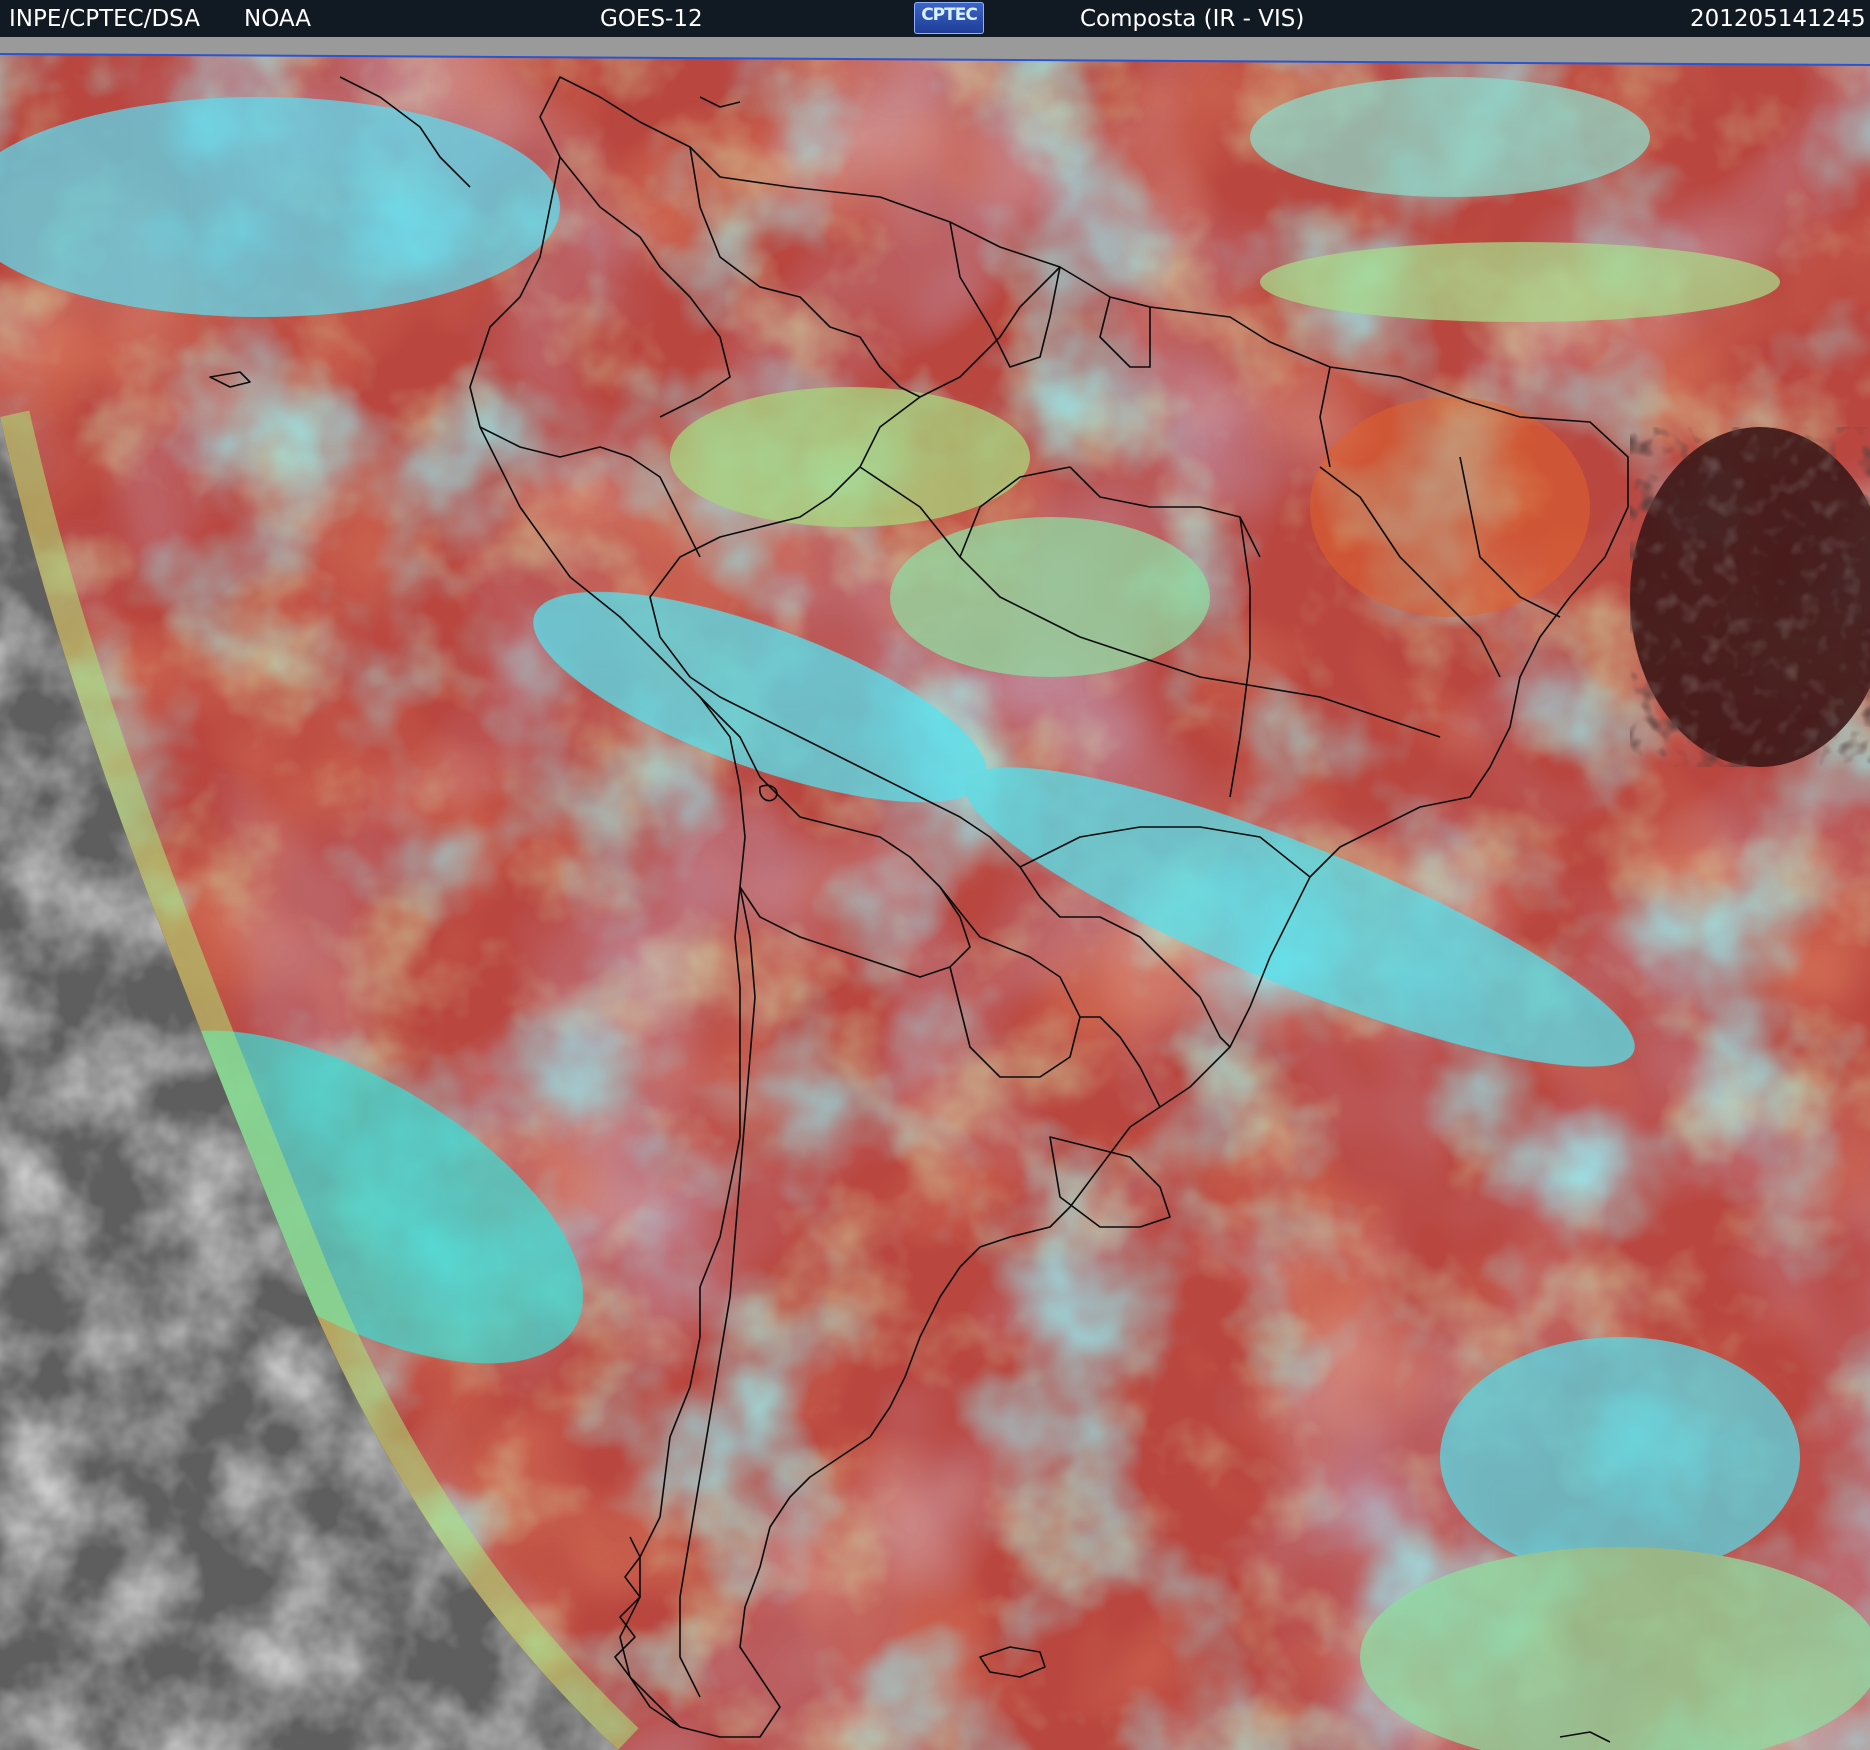 The height and width of the screenshot is (1750, 1870). I want to click on agency-label: INPE/CPTEC/DSA, so click(104, 19).